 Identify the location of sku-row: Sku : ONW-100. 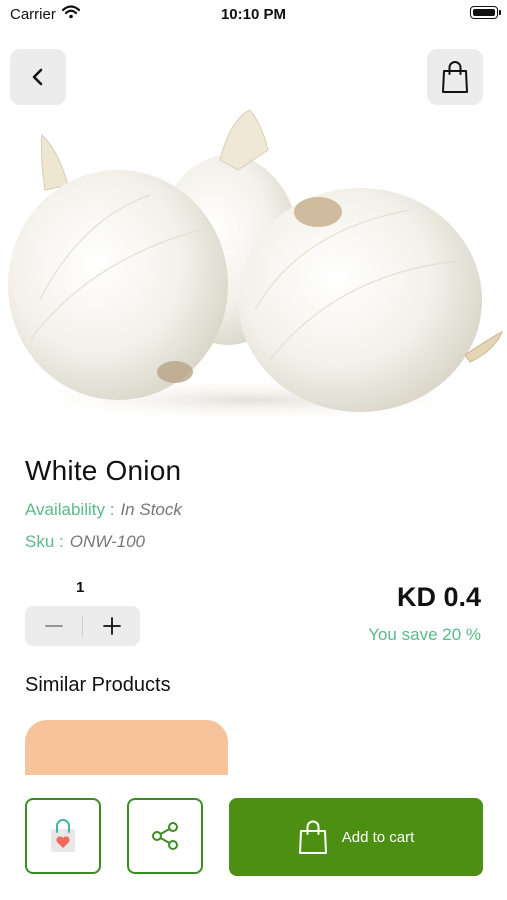
(85, 542).